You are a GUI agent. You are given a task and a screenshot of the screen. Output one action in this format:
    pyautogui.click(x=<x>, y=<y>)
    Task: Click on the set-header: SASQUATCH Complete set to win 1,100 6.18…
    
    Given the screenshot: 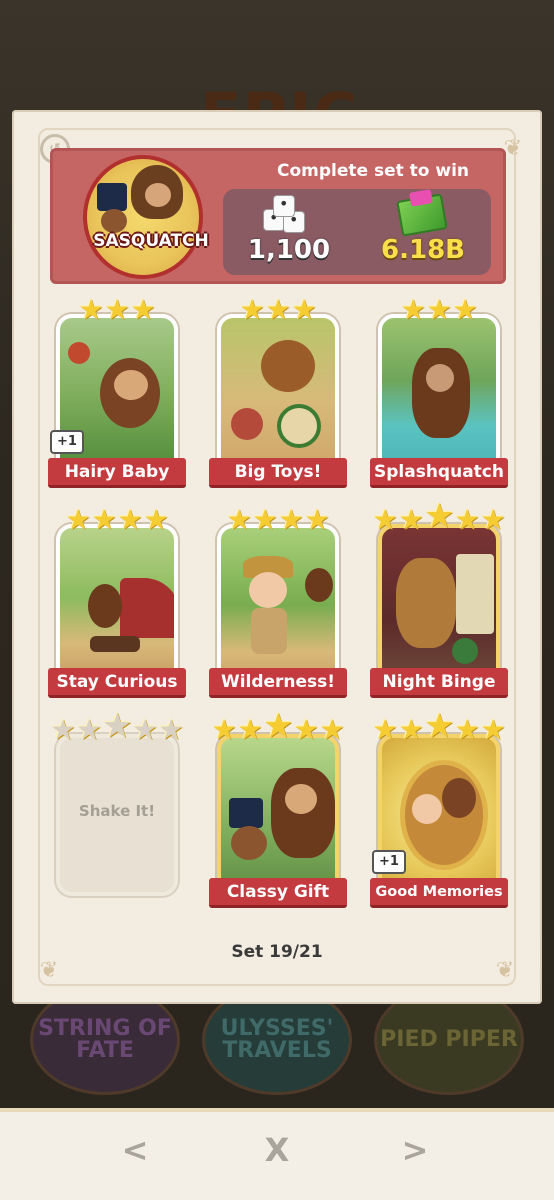 What is the action you would take?
    pyautogui.click(x=278, y=216)
    